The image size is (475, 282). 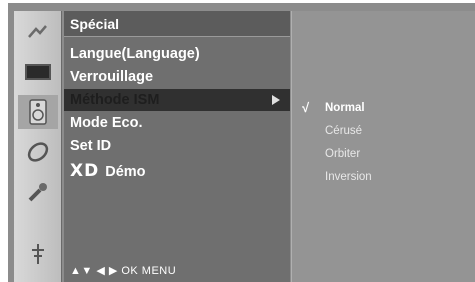 What do you see at coordinates (38, 192) in the screenshot?
I see `wrench-icon` at bounding box center [38, 192].